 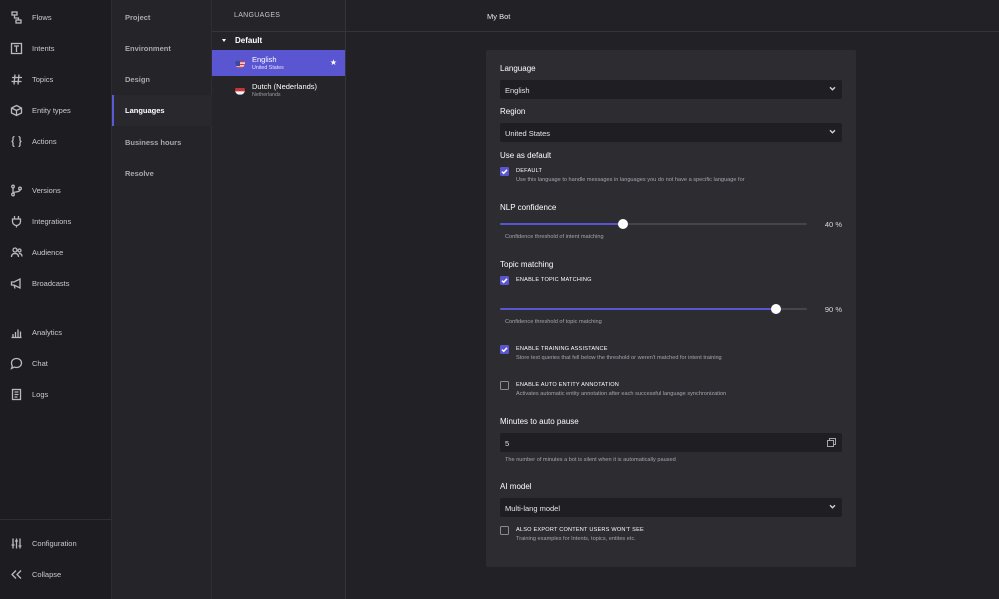 I want to click on nav-item-chat: Chat, so click(x=56, y=363).